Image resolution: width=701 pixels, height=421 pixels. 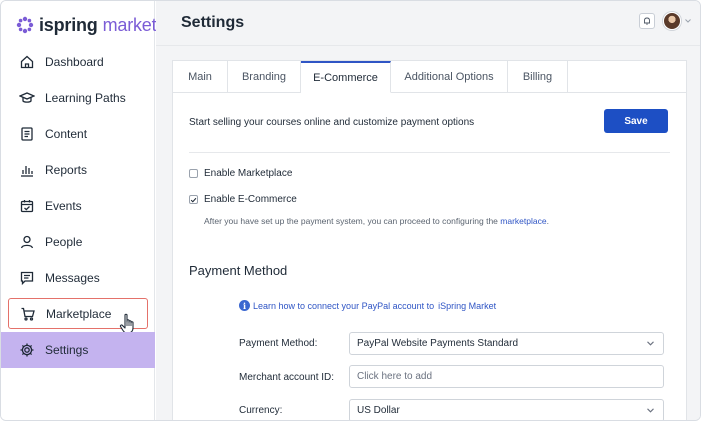 What do you see at coordinates (85, 98) in the screenshot?
I see `sidebar-item-label: Learning Paths` at bounding box center [85, 98].